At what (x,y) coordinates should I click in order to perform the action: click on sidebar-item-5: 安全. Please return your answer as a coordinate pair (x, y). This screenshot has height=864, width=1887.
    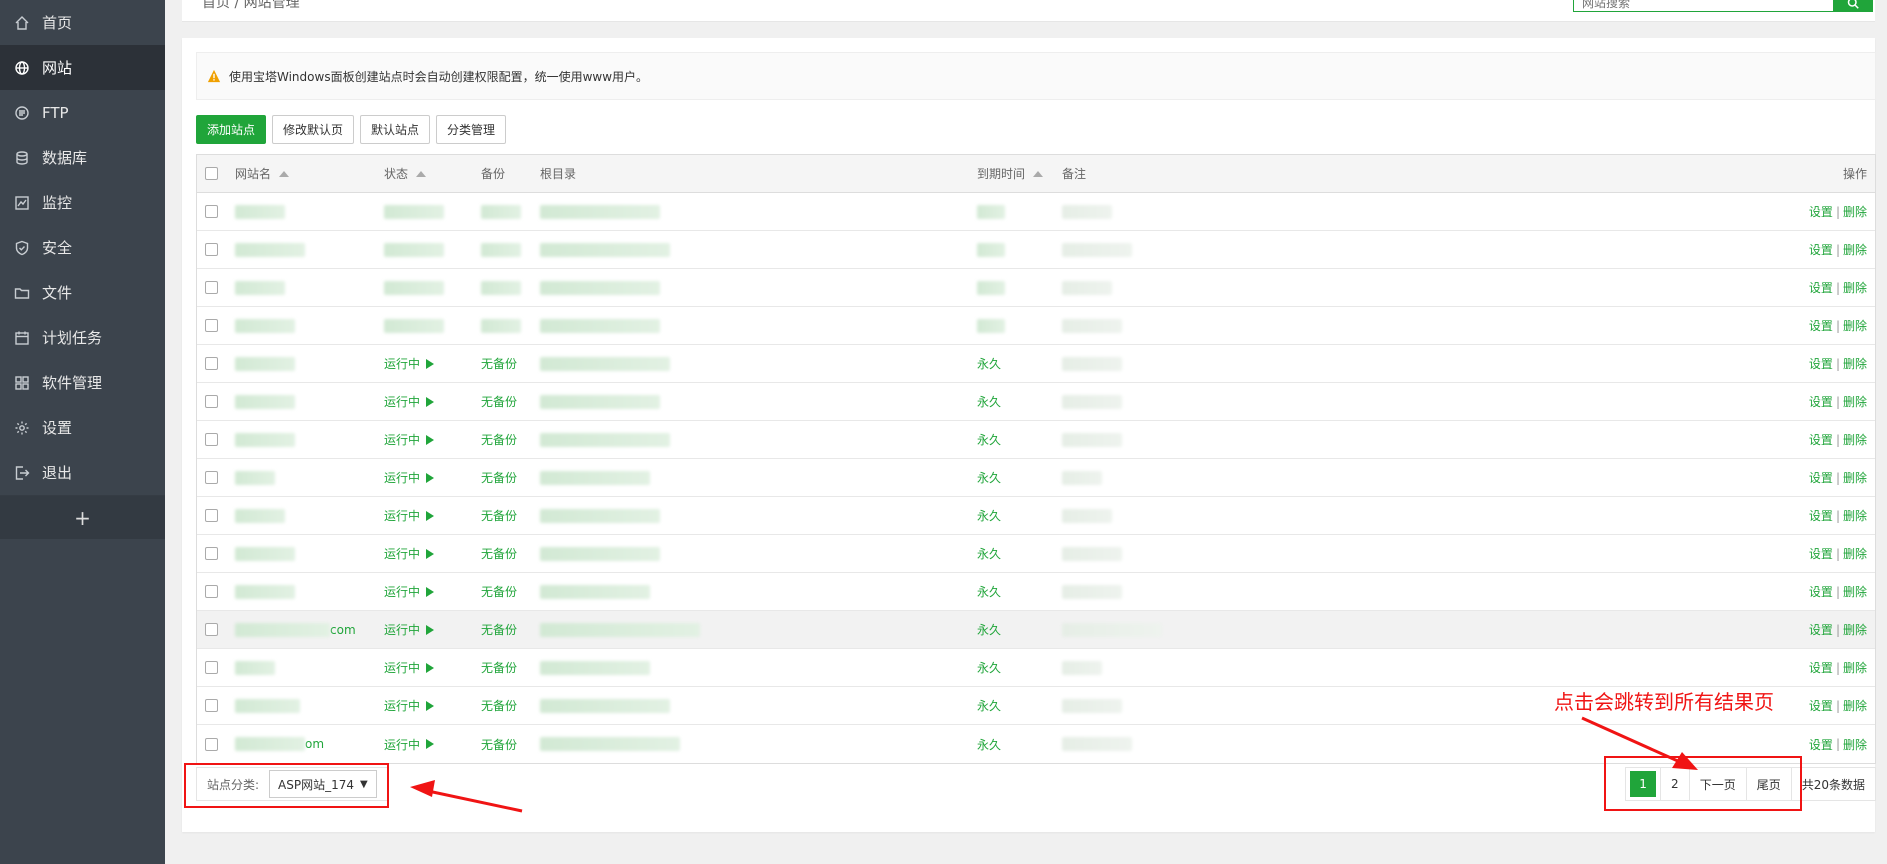
    Looking at the image, I should click on (82, 247).